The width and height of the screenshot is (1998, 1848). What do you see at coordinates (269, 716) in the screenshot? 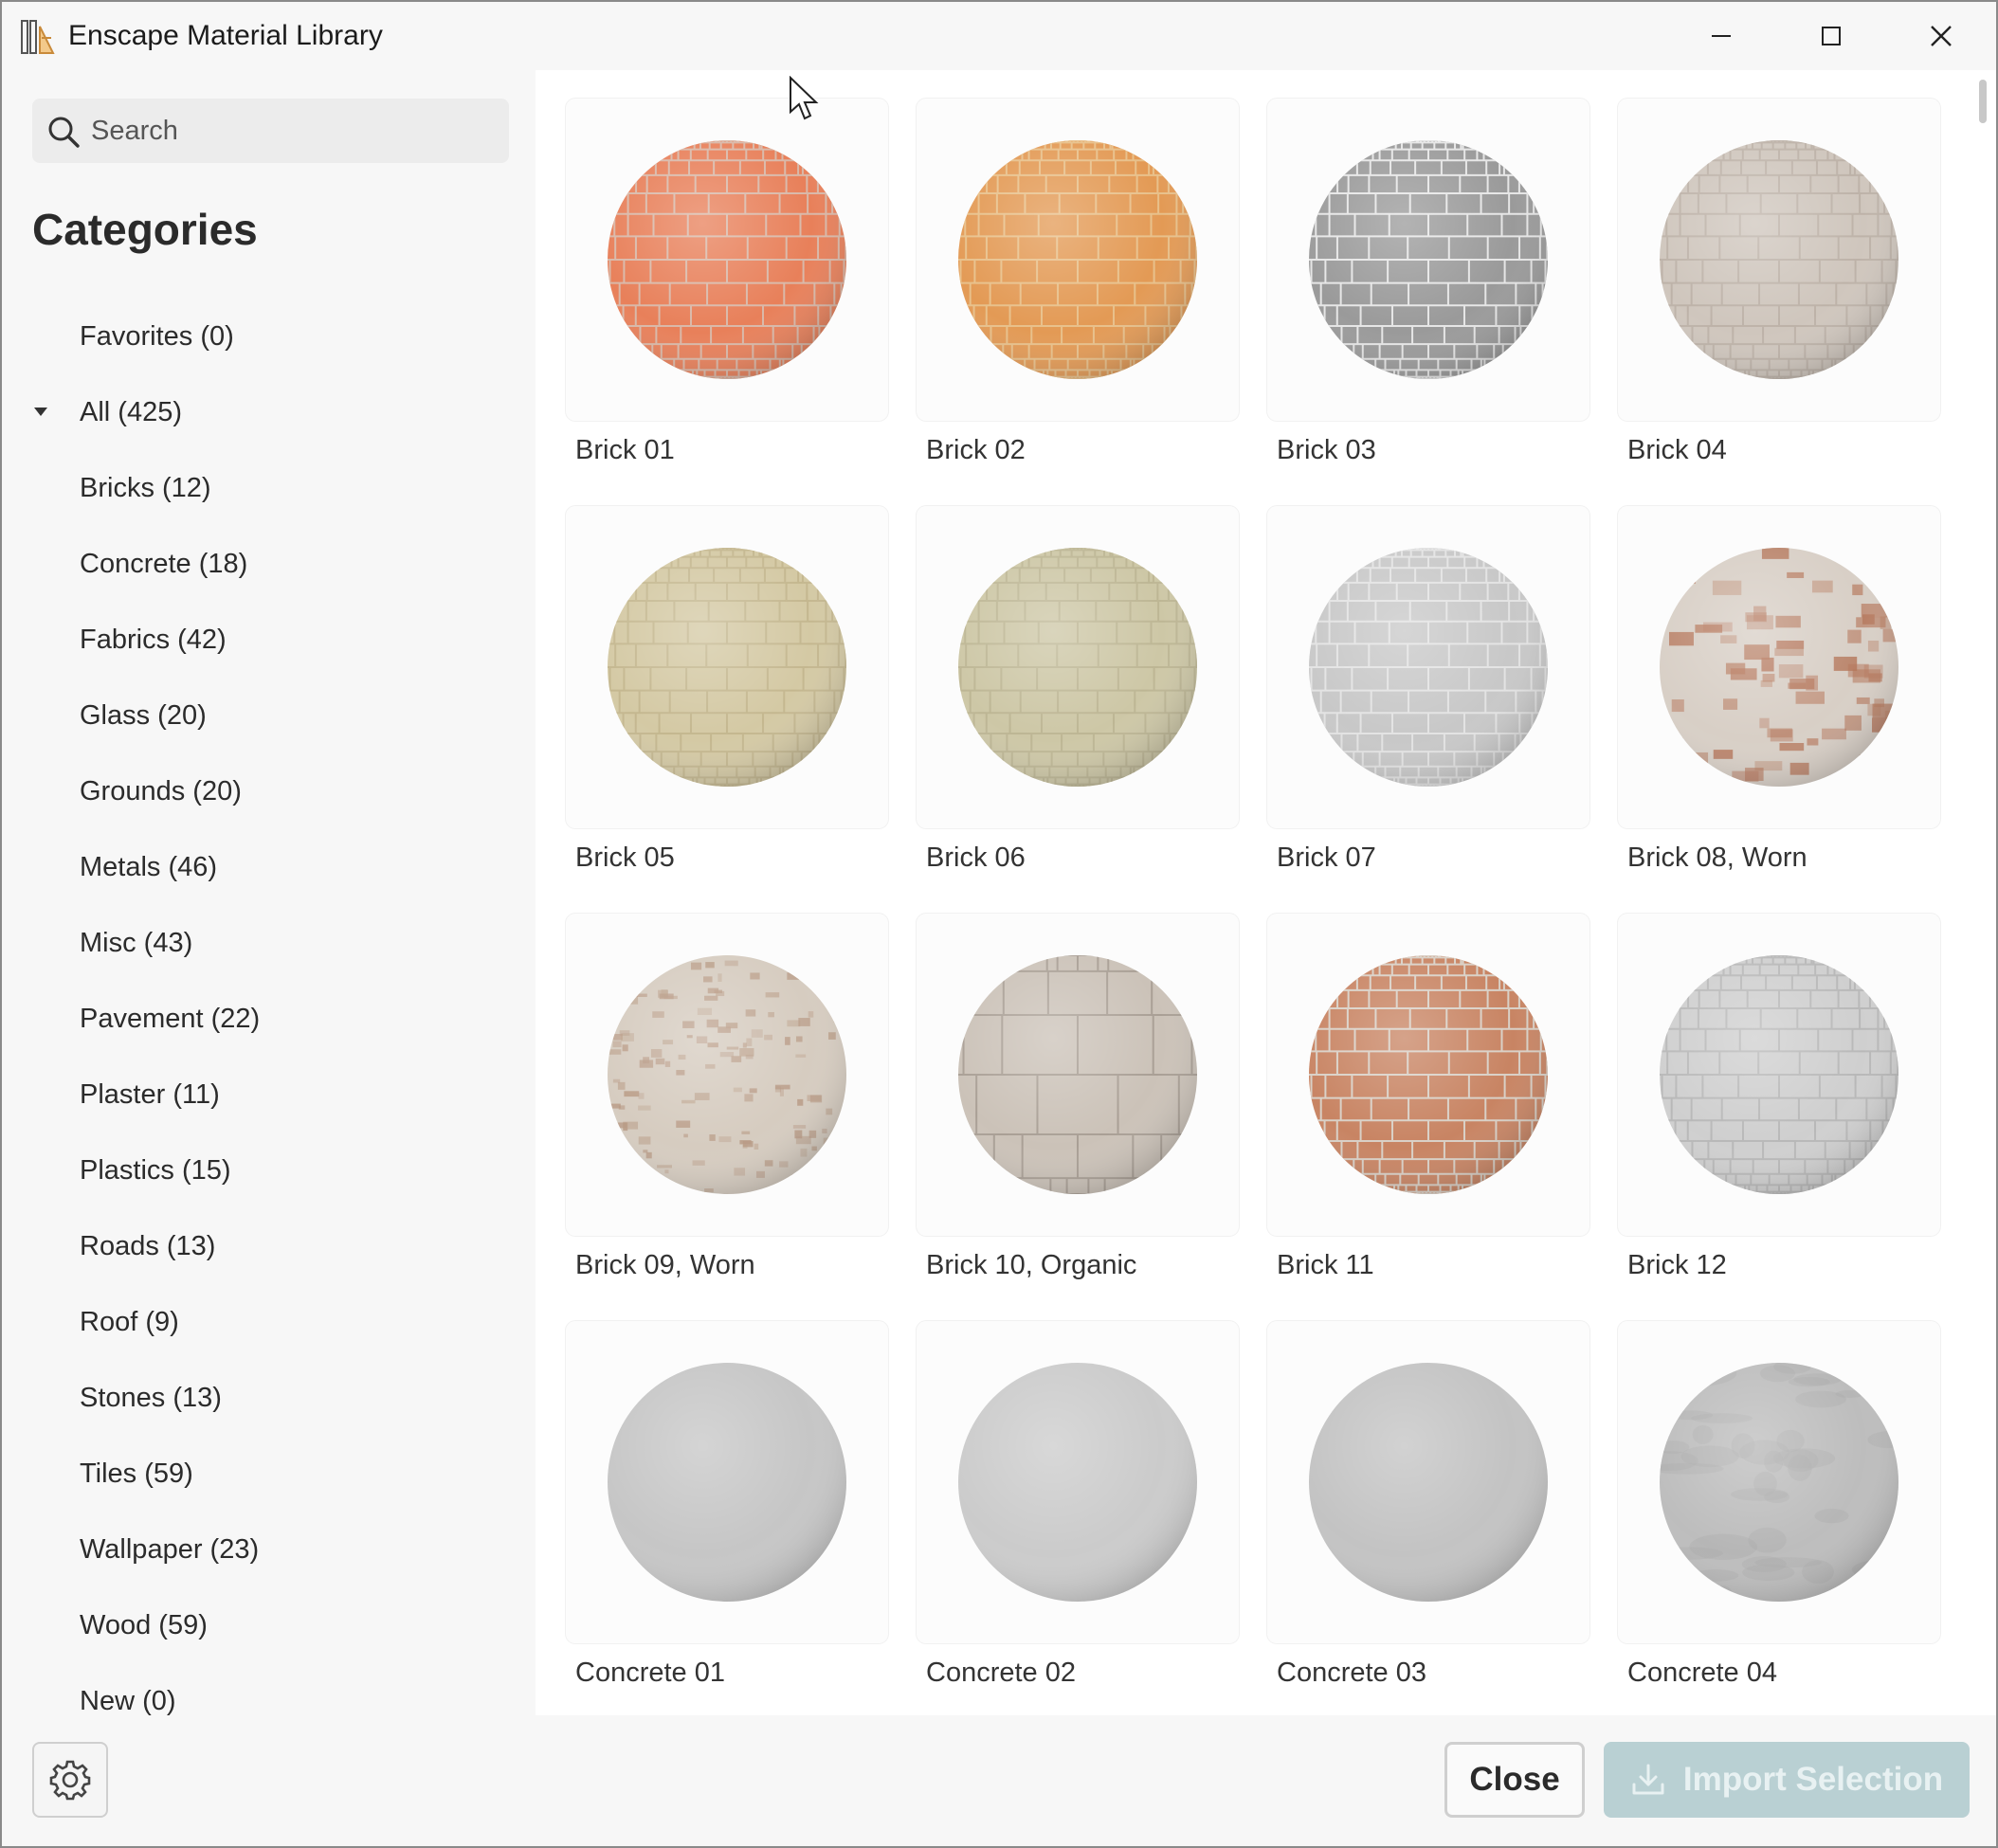
I see `sidebar-category-item: Glass (20)` at bounding box center [269, 716].